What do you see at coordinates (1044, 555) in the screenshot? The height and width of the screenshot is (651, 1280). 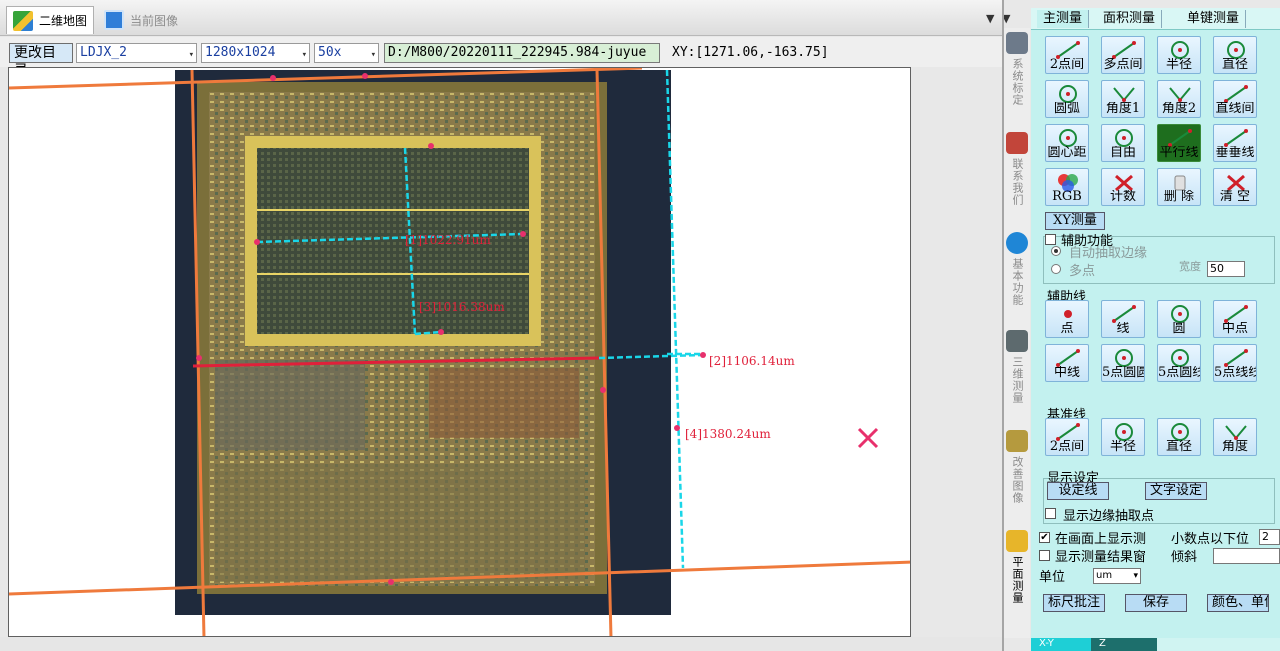 I see `show-result-window-checkbox` at bounding box center [1044, 555].